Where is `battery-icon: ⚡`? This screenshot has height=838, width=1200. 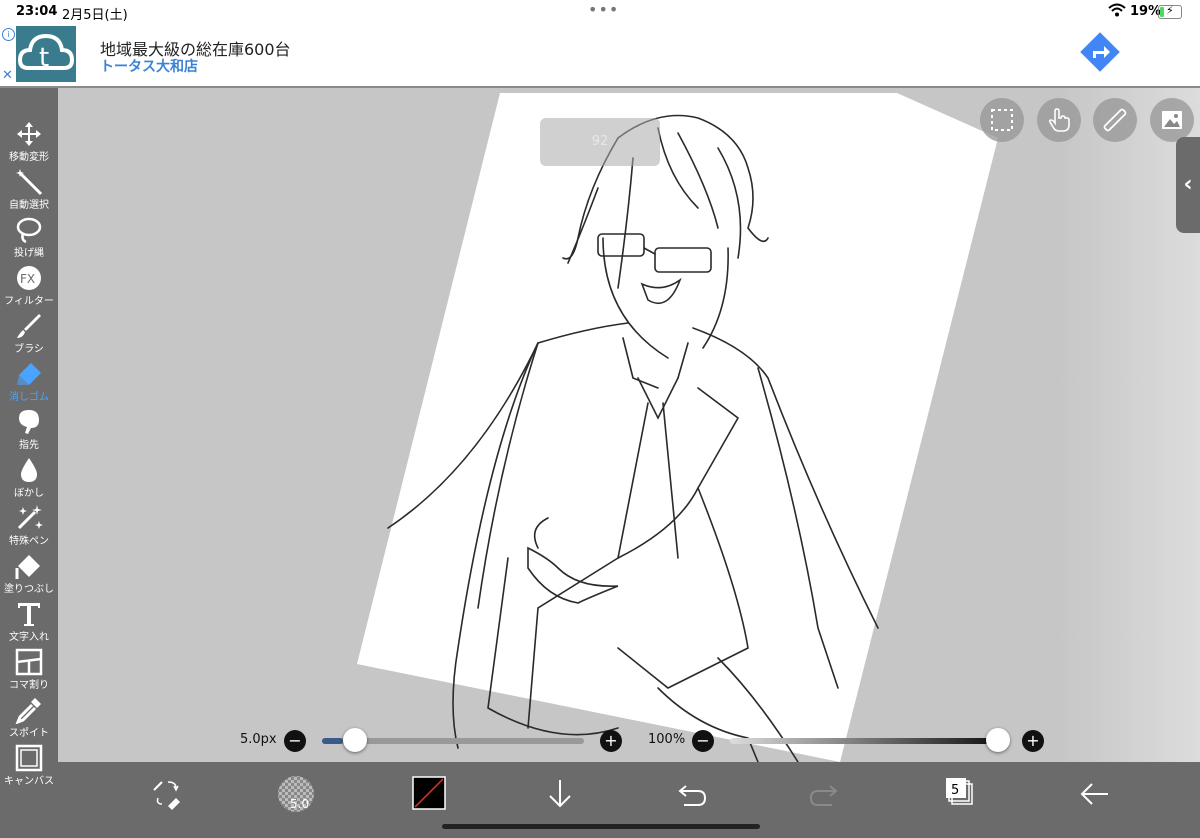 battery-icon: ⚡ is located at coordinates (1170, 11).